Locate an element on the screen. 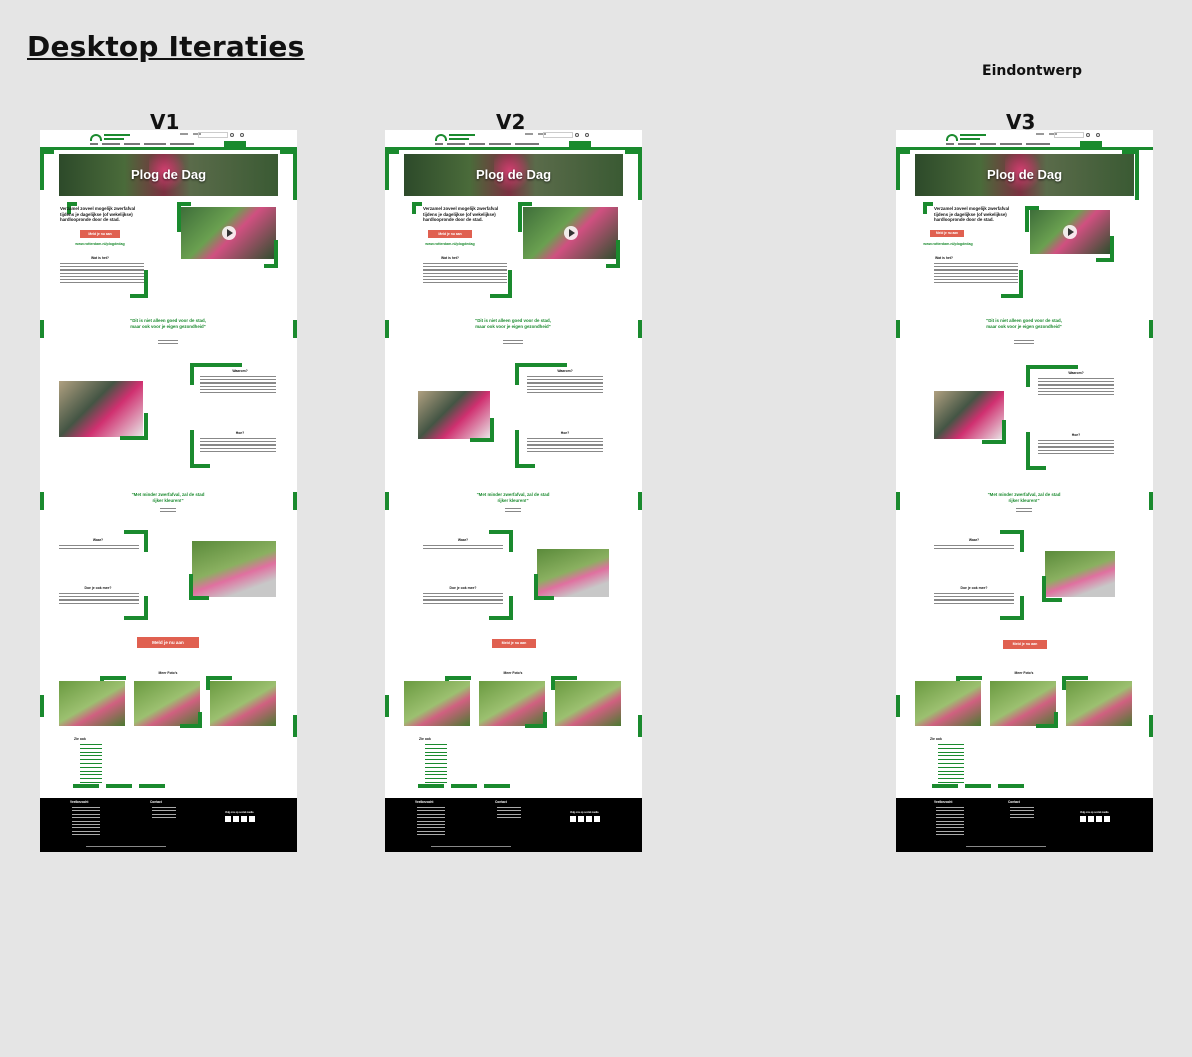 This screenshot has height=1057, width=1192. eindontwerp-note: Eindontwerp is located at coordinates (1032, 71).